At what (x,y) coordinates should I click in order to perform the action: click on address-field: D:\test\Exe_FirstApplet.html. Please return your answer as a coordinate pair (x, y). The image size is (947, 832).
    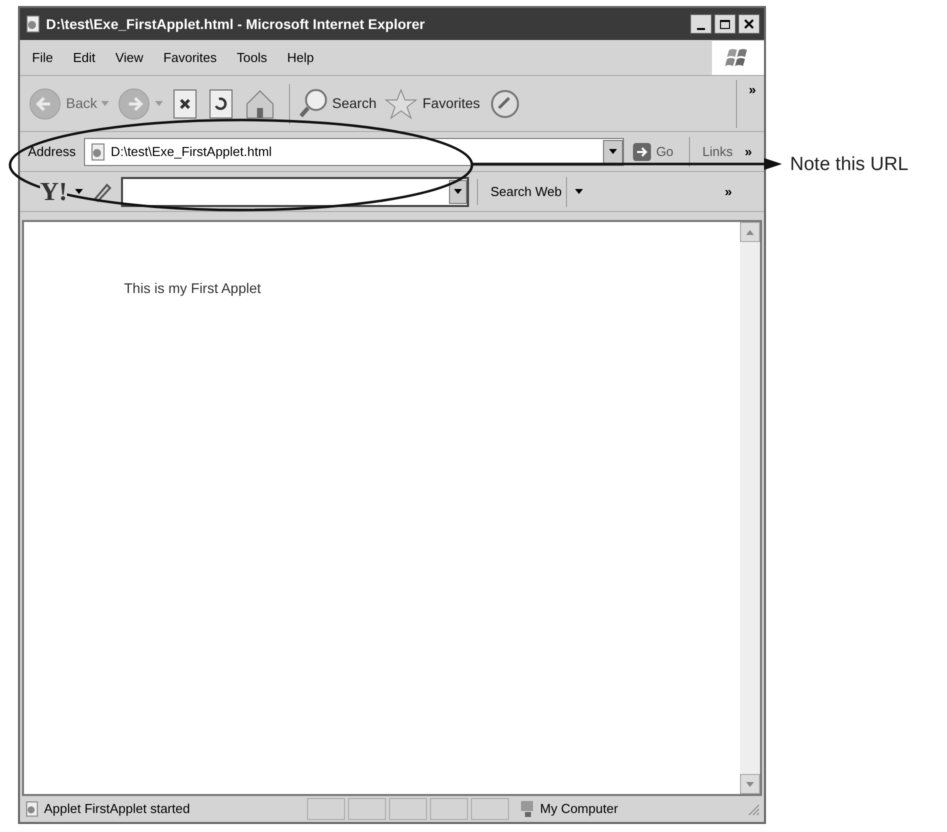
    Looking at the image, I should click on (354, 152).